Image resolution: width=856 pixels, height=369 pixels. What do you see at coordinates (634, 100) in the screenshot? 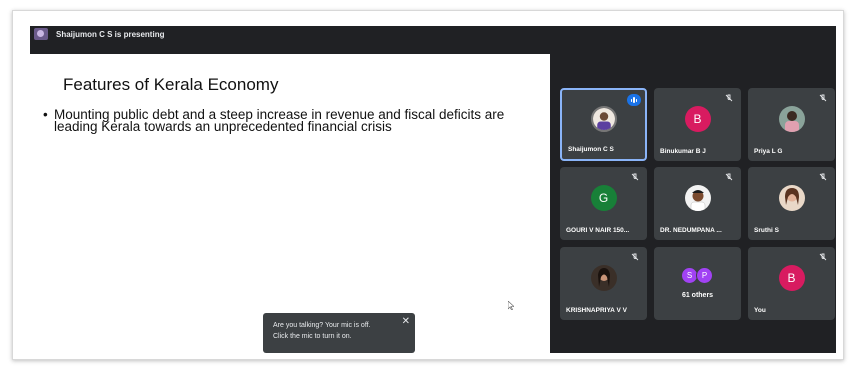
I see `speaking-indicator-icon` at bounding box center [634, 100].